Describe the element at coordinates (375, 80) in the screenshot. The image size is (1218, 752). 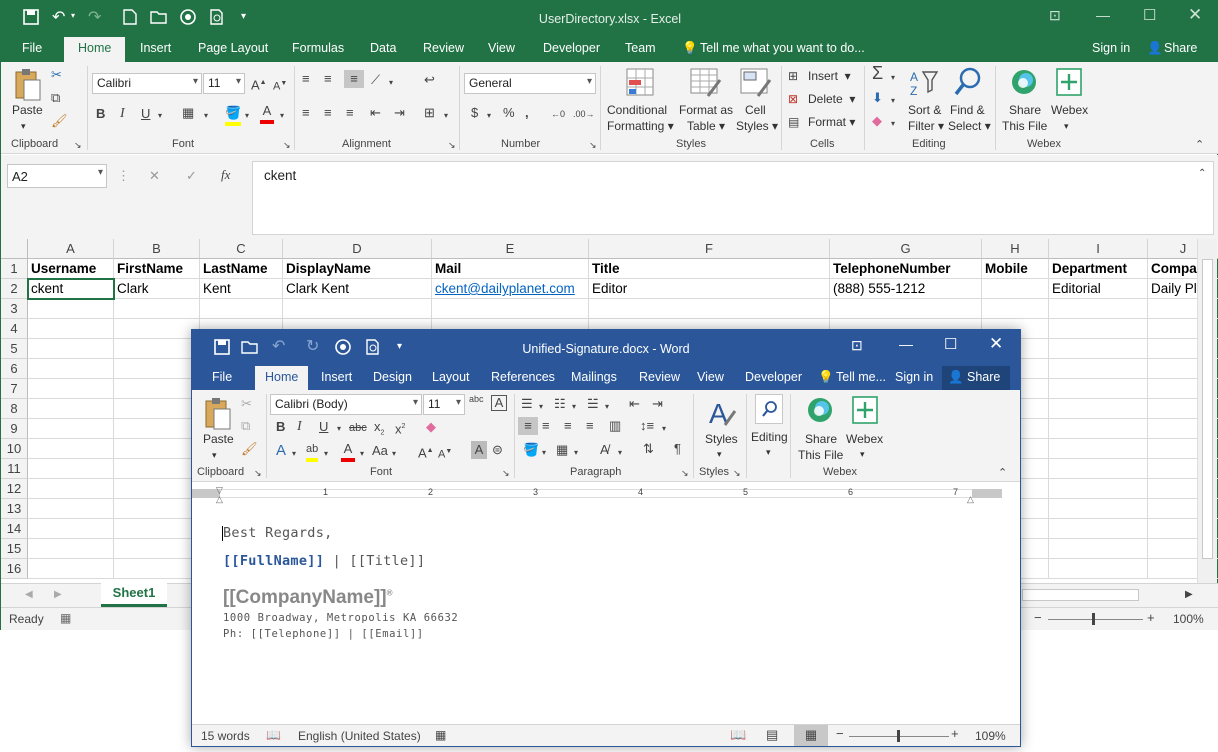
I see `orientation-icon: ⟋` at that location.